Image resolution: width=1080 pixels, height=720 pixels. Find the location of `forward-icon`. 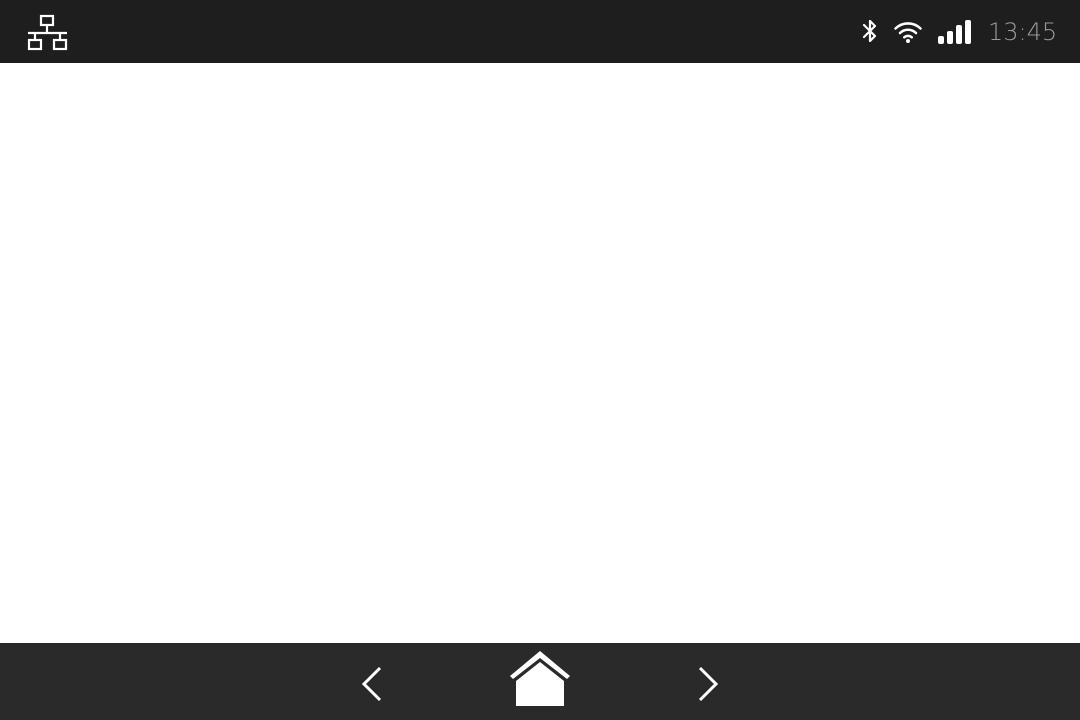

forward-icon is located at coordinates (708, 684).